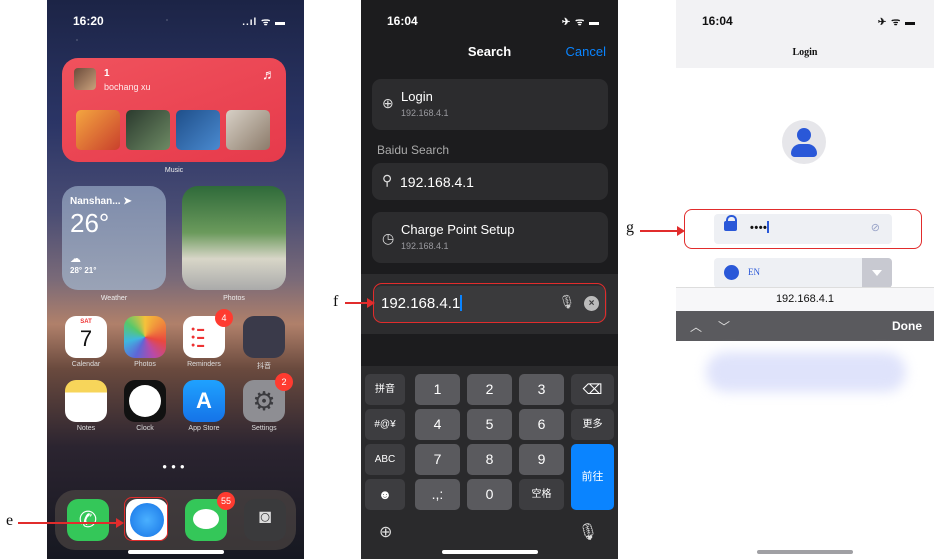  Describe the element at coordinates (224, 318) in the screenshot. I see `reminders-badge: 4` at that location.